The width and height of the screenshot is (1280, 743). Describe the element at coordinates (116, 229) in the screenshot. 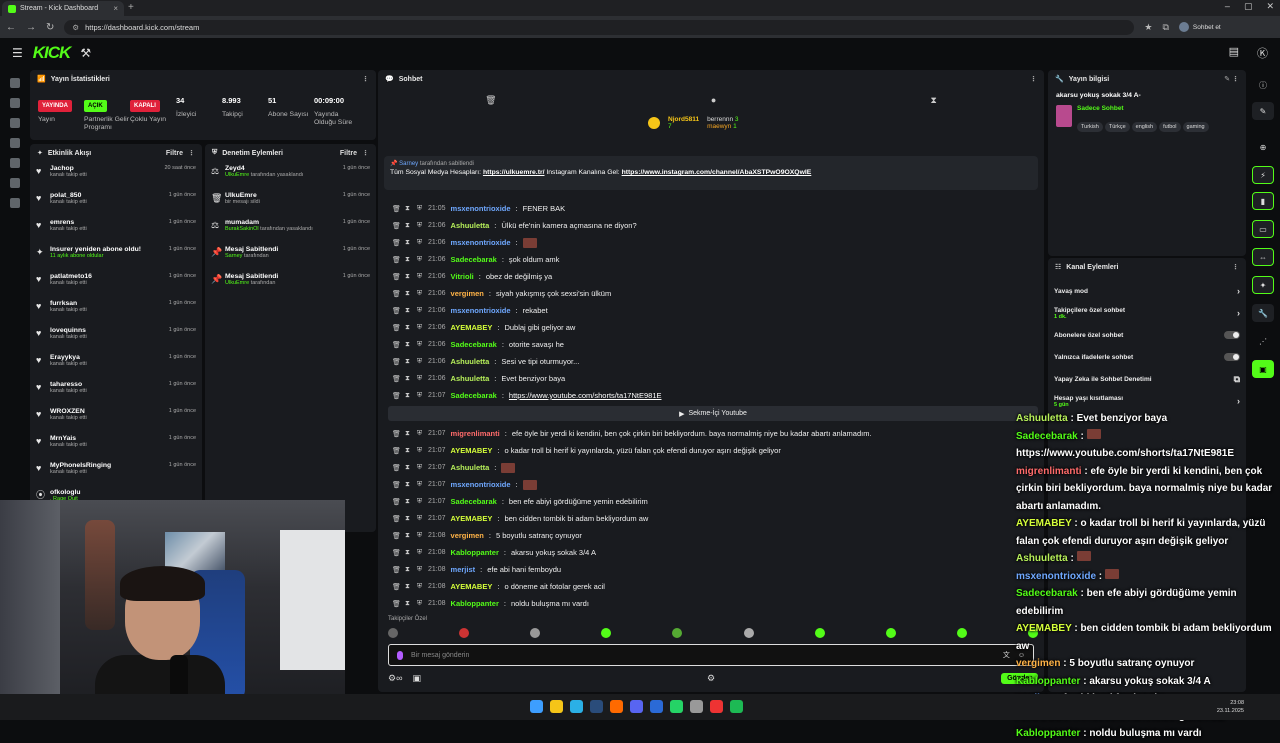

I see `activity-item: ♥ emrens kanalı takip etti 1 gün önce` at that location.